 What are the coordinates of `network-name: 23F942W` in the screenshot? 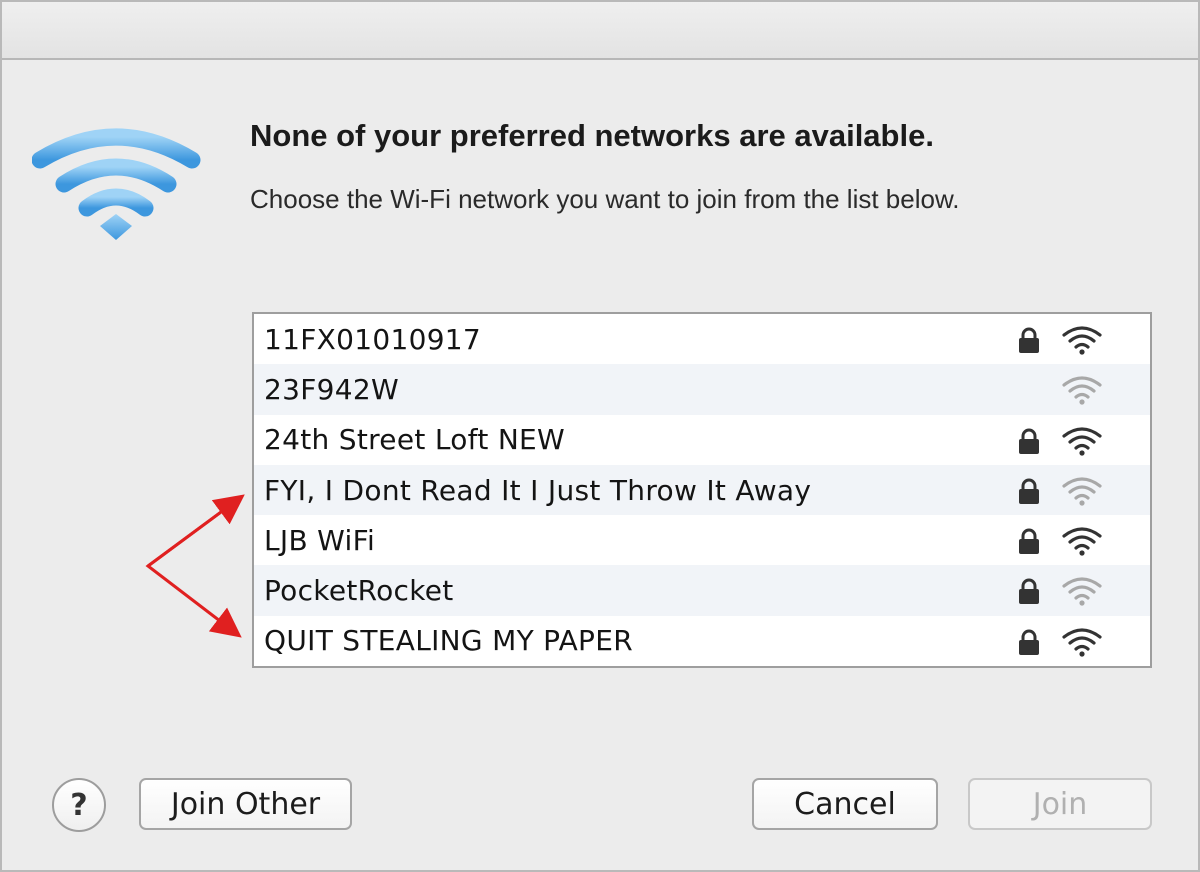 It's located at (331, 389).